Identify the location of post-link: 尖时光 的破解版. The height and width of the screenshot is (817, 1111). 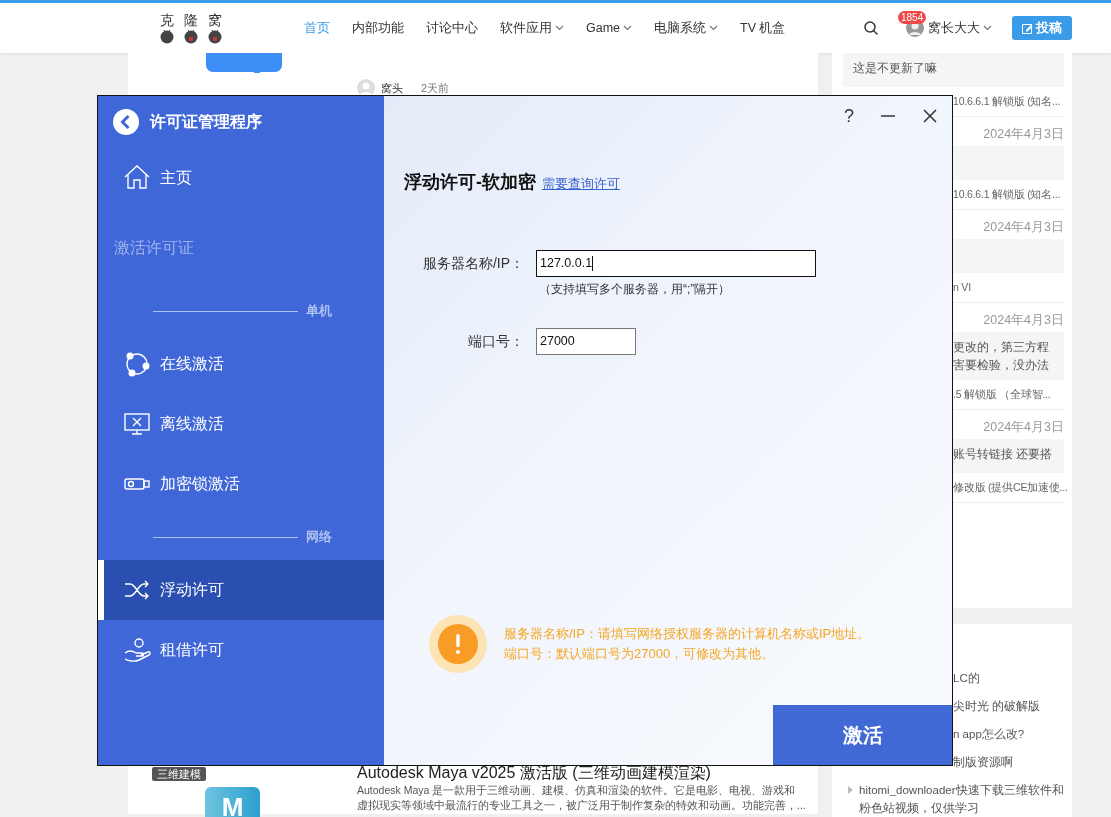
(997, 706).